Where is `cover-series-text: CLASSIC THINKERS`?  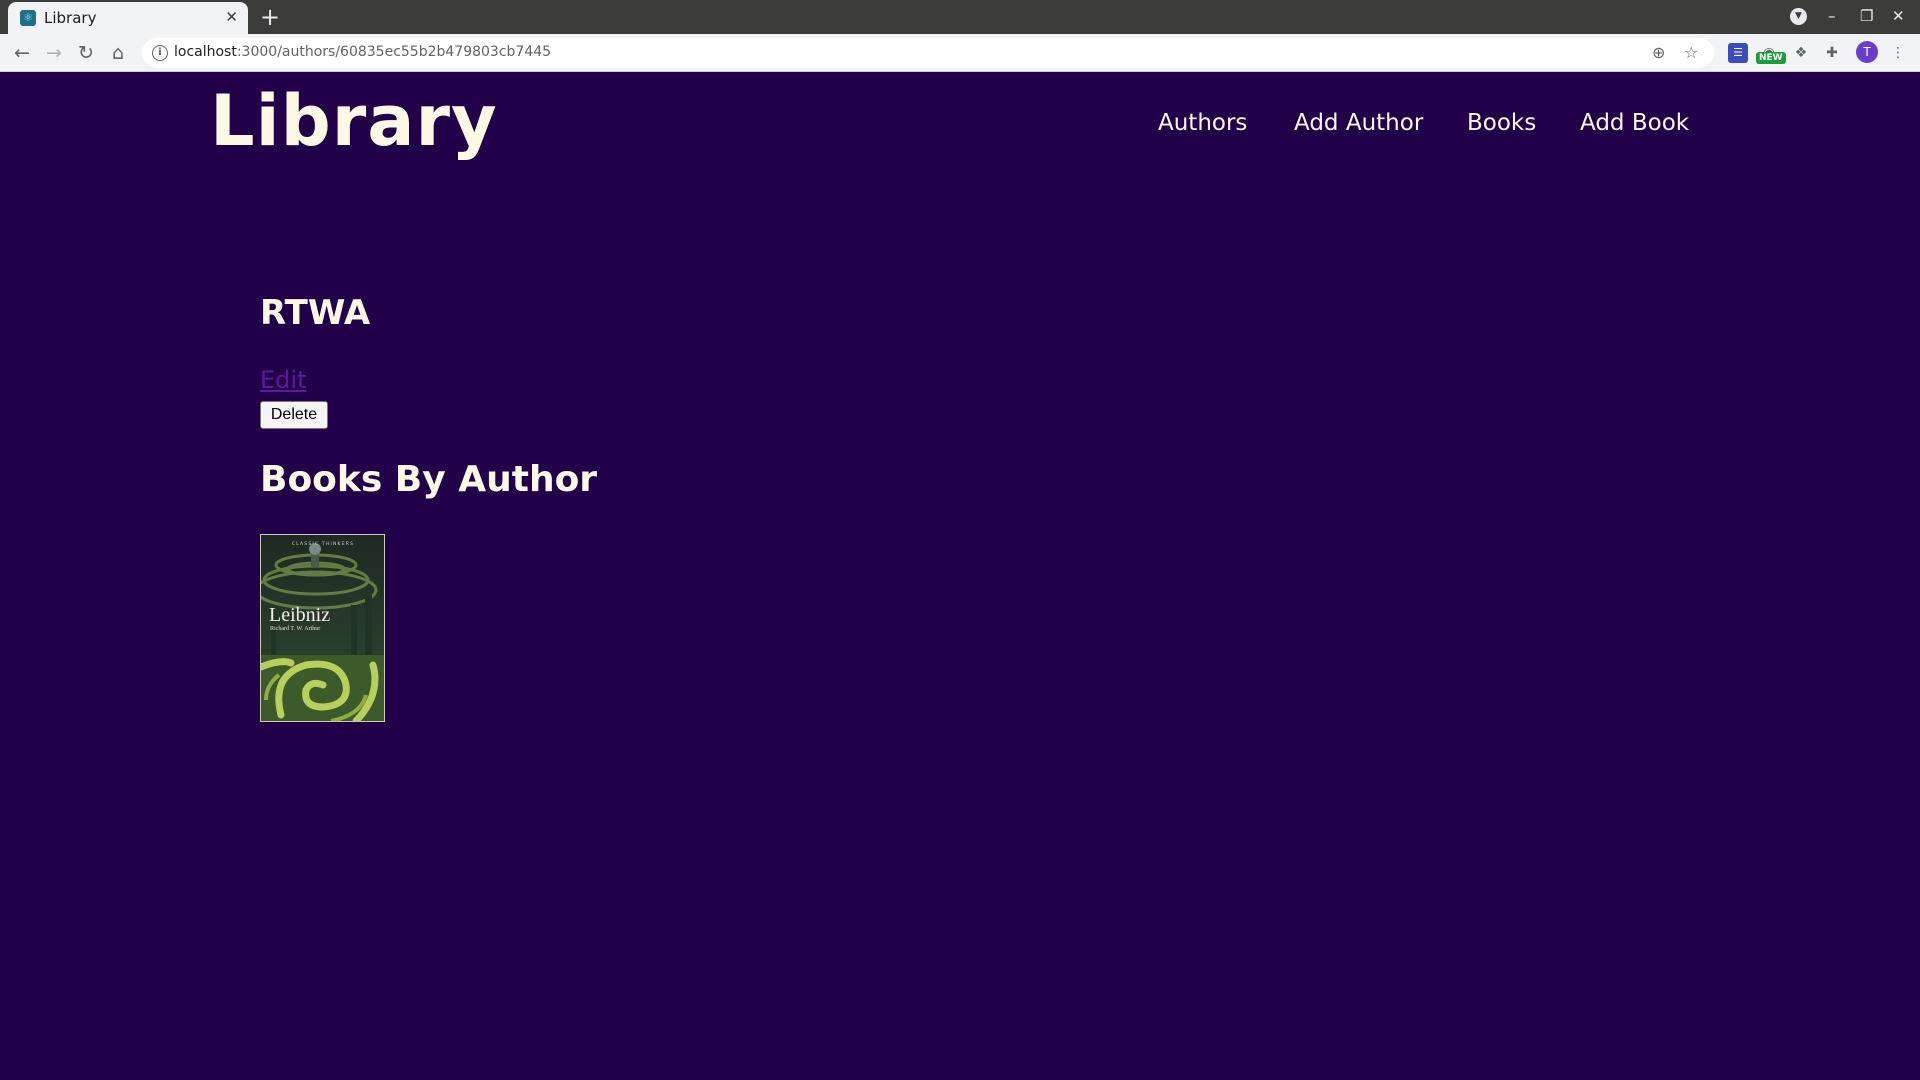
cover-series-text: CLASSIC THINKERS is located at coordinates (323, 544).